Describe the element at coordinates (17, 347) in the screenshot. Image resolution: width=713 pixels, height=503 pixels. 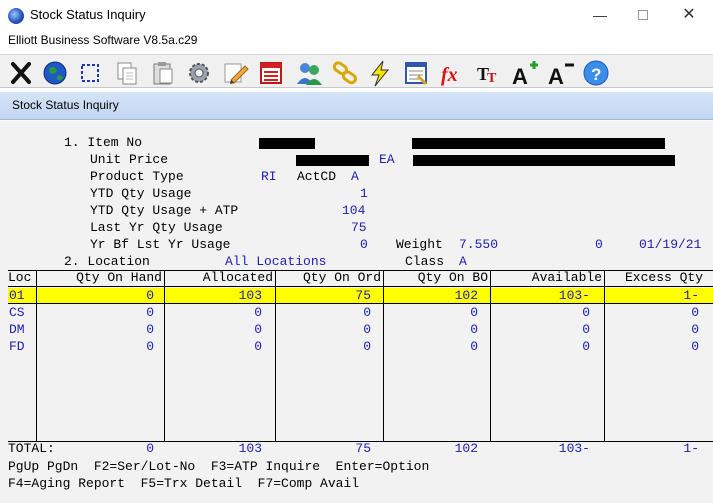
I see `row-fd-loc: FD` at that location.